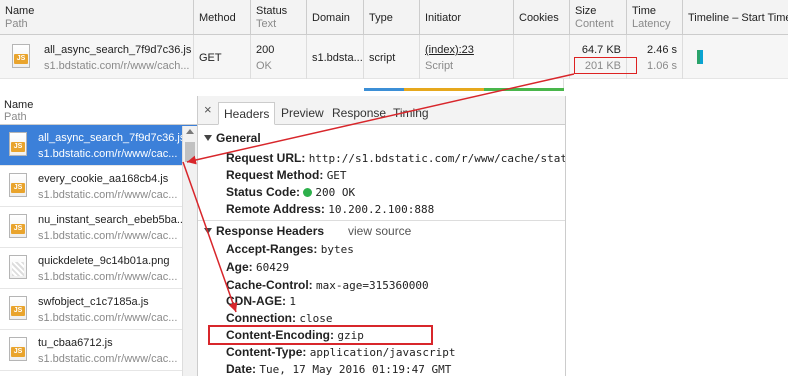 The width and height of the screenshot is (788, 376). I want to click on header-value: 1, so click(292, 301).